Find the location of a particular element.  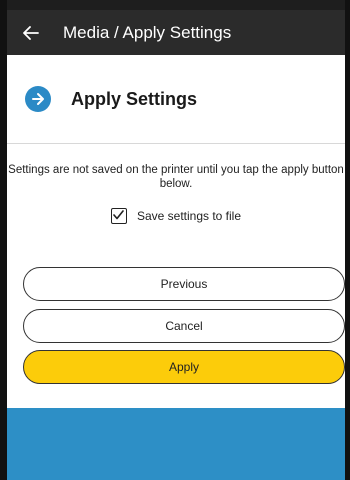

bottom-banner is located at coordinates (176, 444).